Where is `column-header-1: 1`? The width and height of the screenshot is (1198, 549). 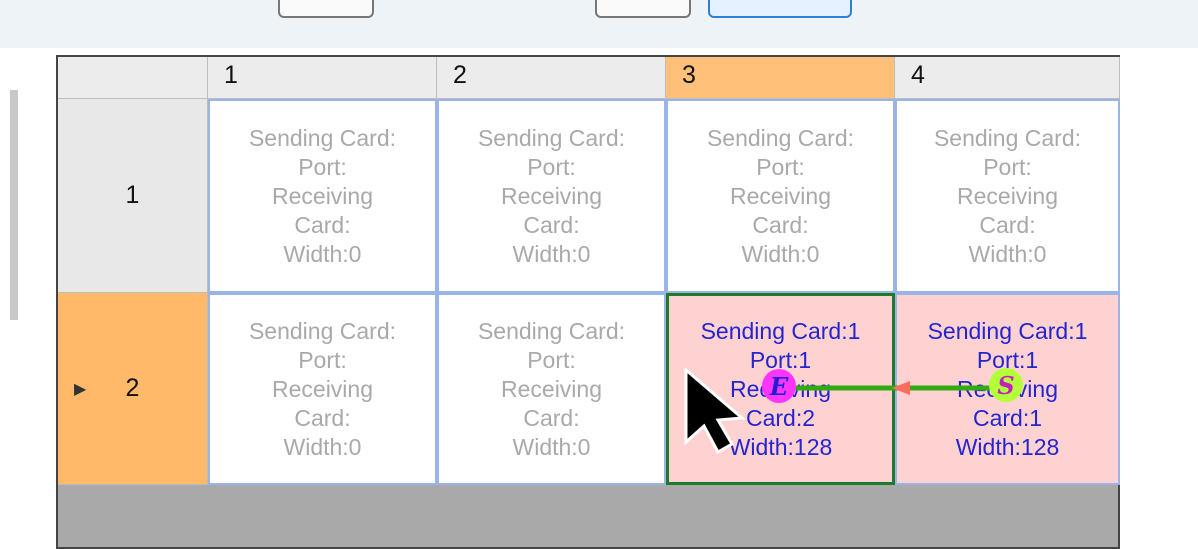
column-header-1: 1 is located at coordinates (322, 78).